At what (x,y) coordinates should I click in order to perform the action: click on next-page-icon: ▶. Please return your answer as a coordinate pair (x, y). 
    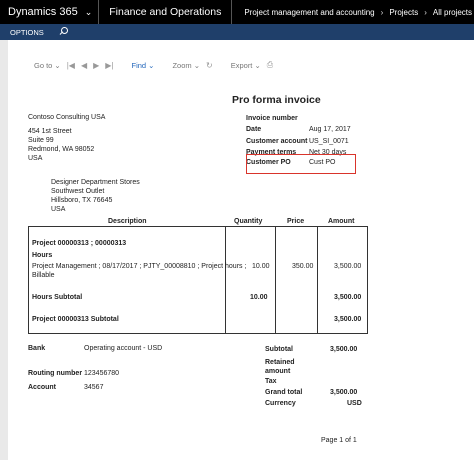
    Looking at the image, I should click on (96, 65).